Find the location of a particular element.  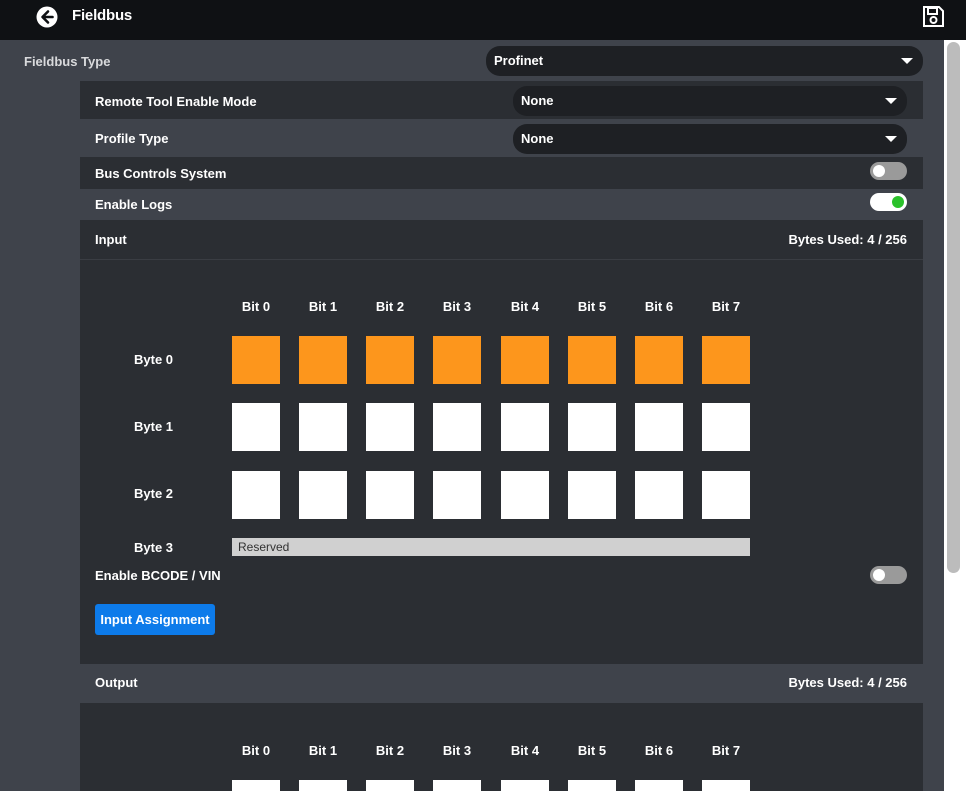

byte-label: Byte 1 is located at coordinates (154, 426).